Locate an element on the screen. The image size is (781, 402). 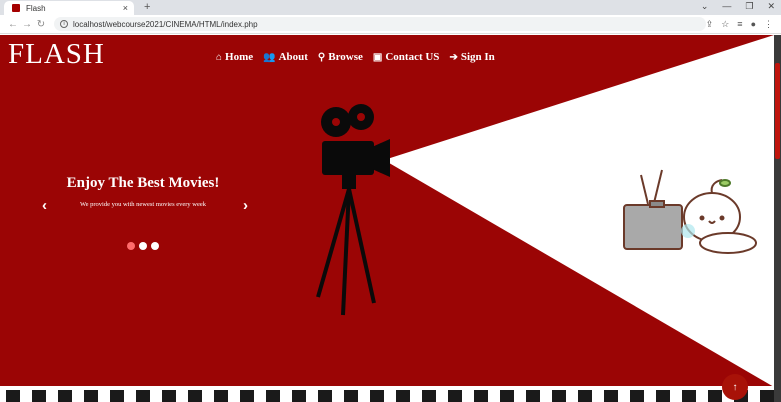
window-controls: ⌄ — ❐ ✕ is located at coordinates (738, 6).